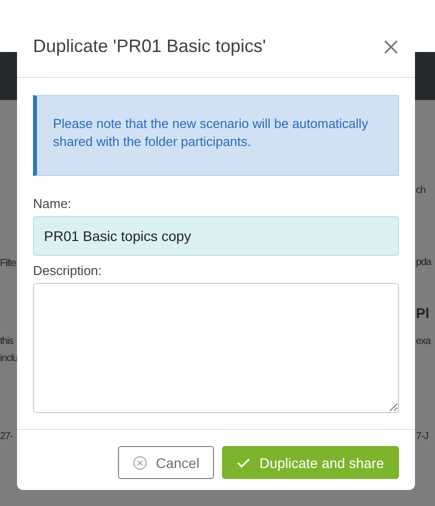  What do you see at coordinates (8, 263) in the screenshot?
I see `background-text: Filte` at bounding box center [8, 263].